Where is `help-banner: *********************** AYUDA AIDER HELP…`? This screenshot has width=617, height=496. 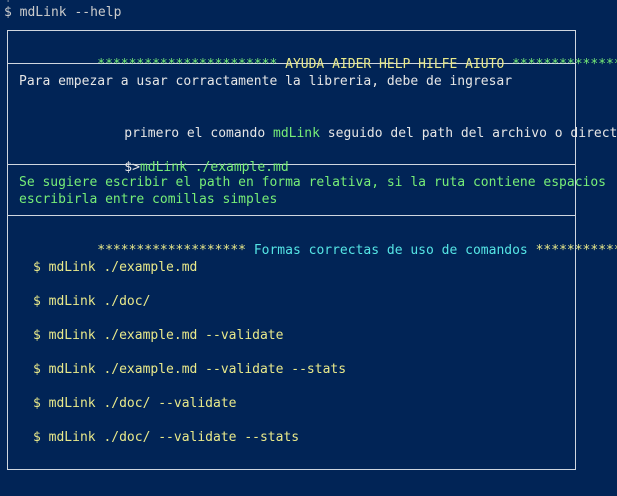 help-banner: *********************** AYUDA AIDER HELP… is located at coordinates (312, 51).